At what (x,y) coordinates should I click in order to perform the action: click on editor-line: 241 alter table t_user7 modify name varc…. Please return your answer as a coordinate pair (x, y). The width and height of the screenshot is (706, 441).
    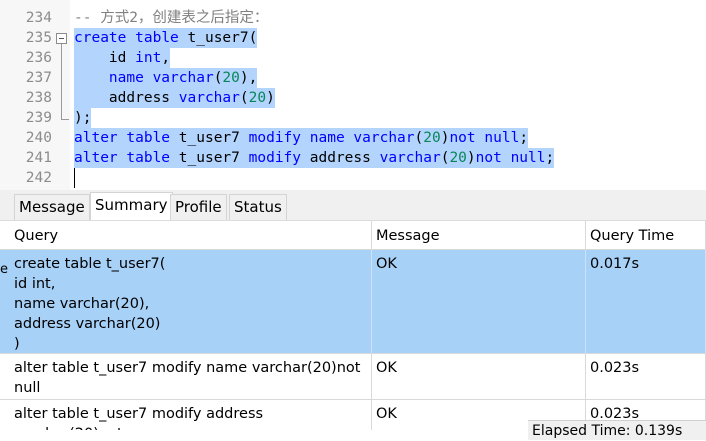
    Looking at the image, I should click on (353, 147).